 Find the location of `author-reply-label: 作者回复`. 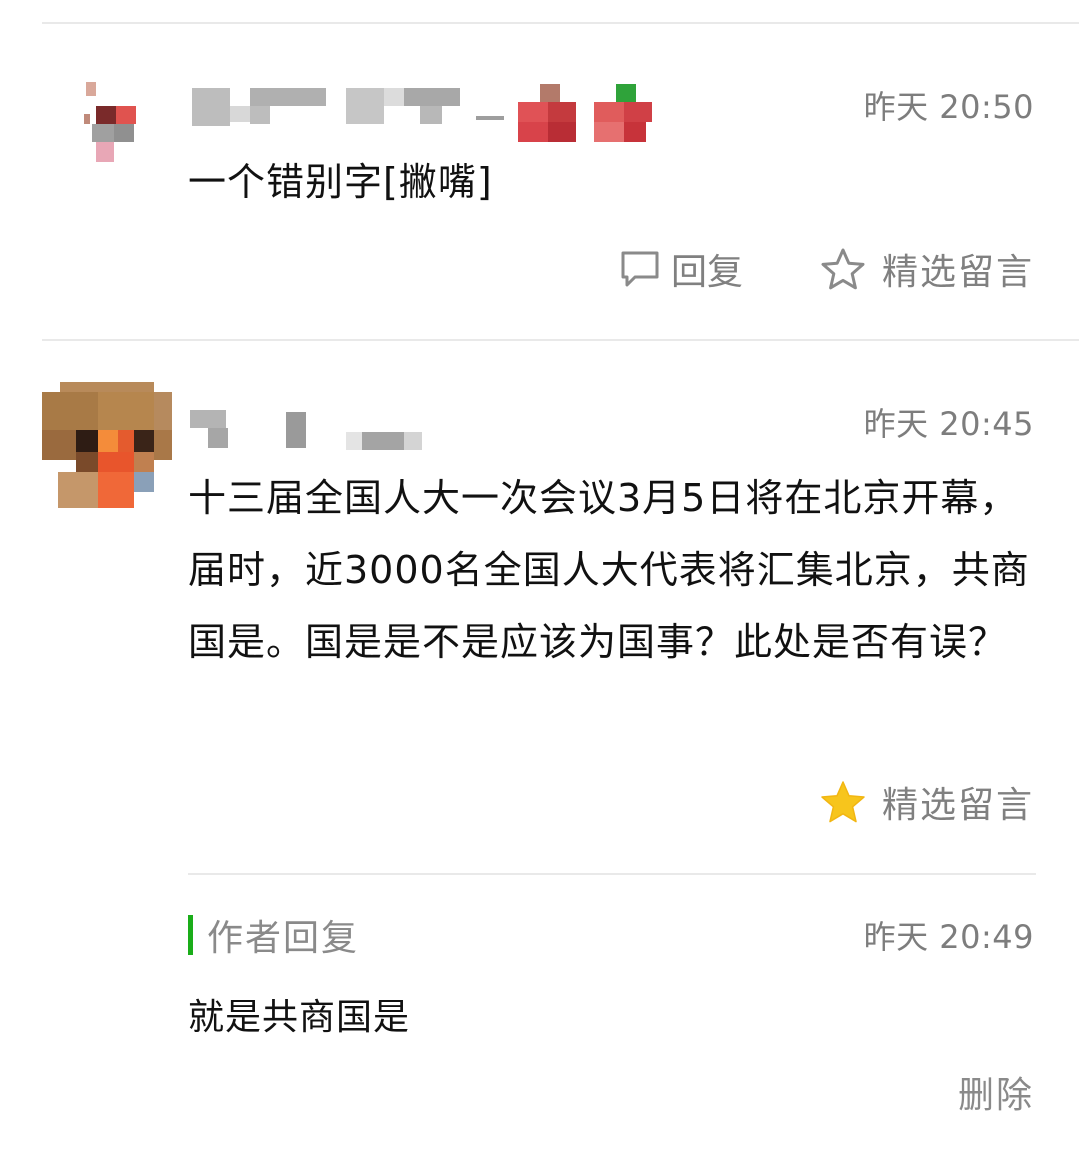

author-reply-label: 作者回复 is located at coordinates (283, 938).